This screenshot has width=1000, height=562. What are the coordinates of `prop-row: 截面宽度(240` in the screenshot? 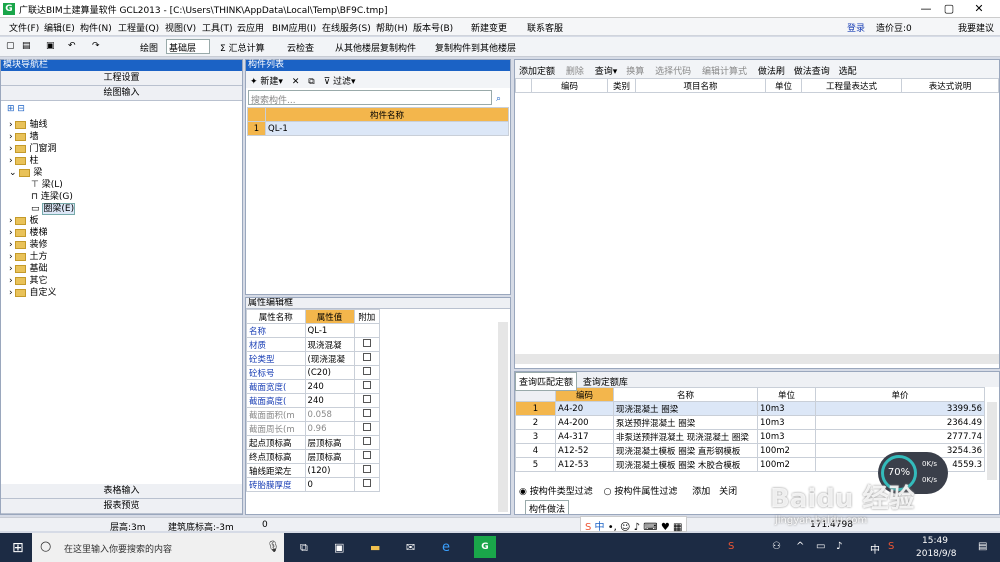 It's located at (313, 386).